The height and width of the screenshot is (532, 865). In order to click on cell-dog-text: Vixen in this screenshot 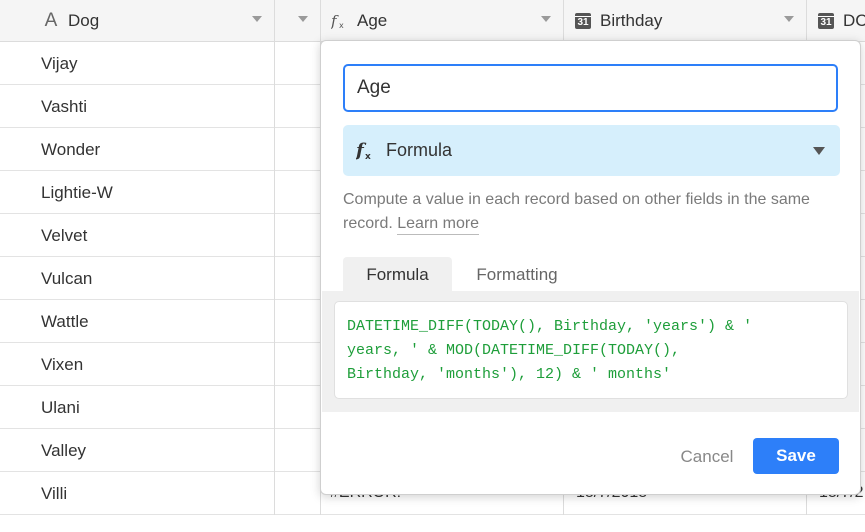, I will do `click(62, 364)`.